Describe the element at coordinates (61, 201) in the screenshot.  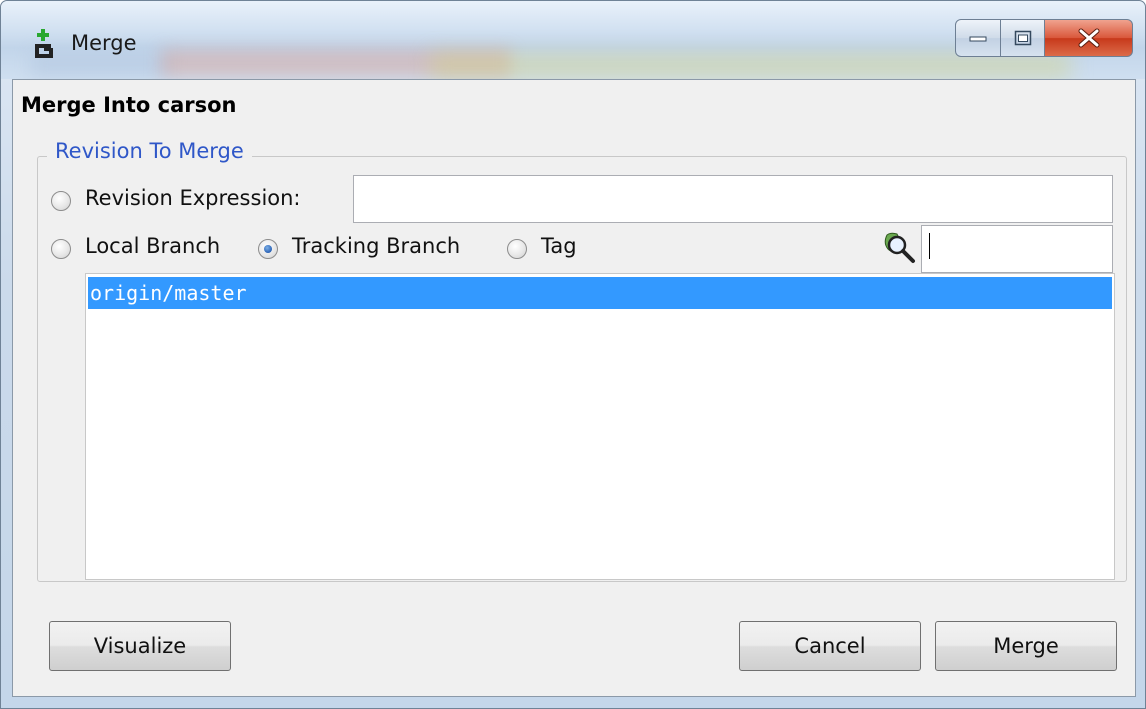
I see `revision-expression-radio` at that location.